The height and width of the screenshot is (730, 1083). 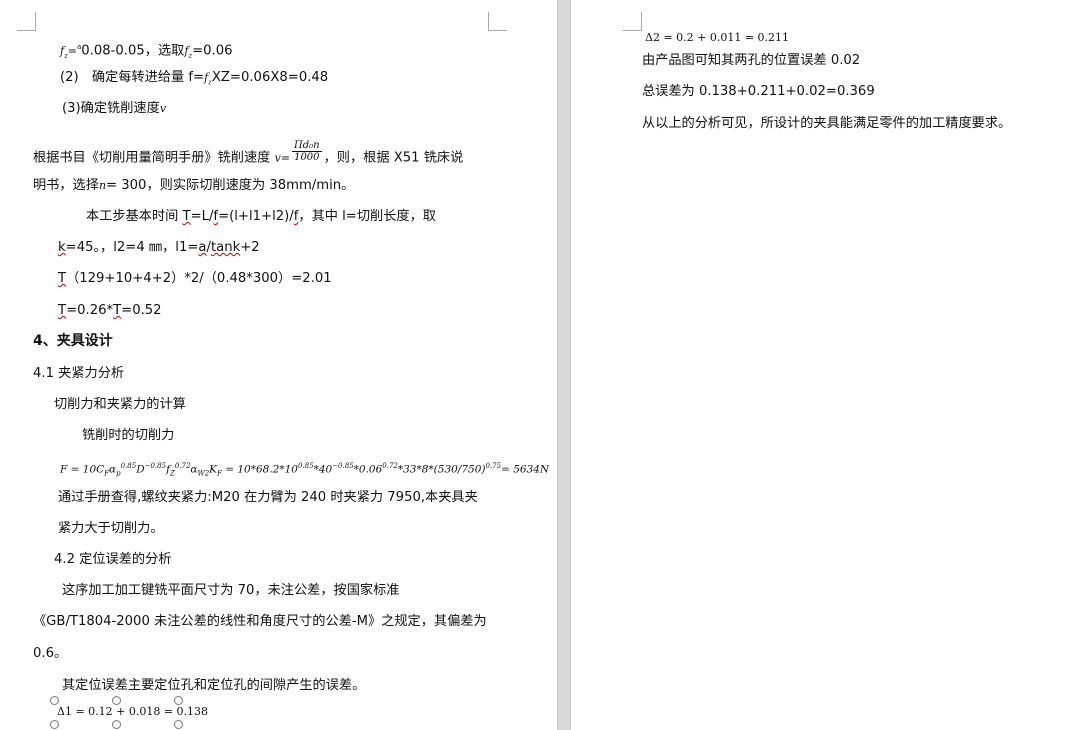 I want to click on text-line-t-calc: T（129+10+4+2）*2/（0.48*300）=2.01, so click(x=195, y=278).